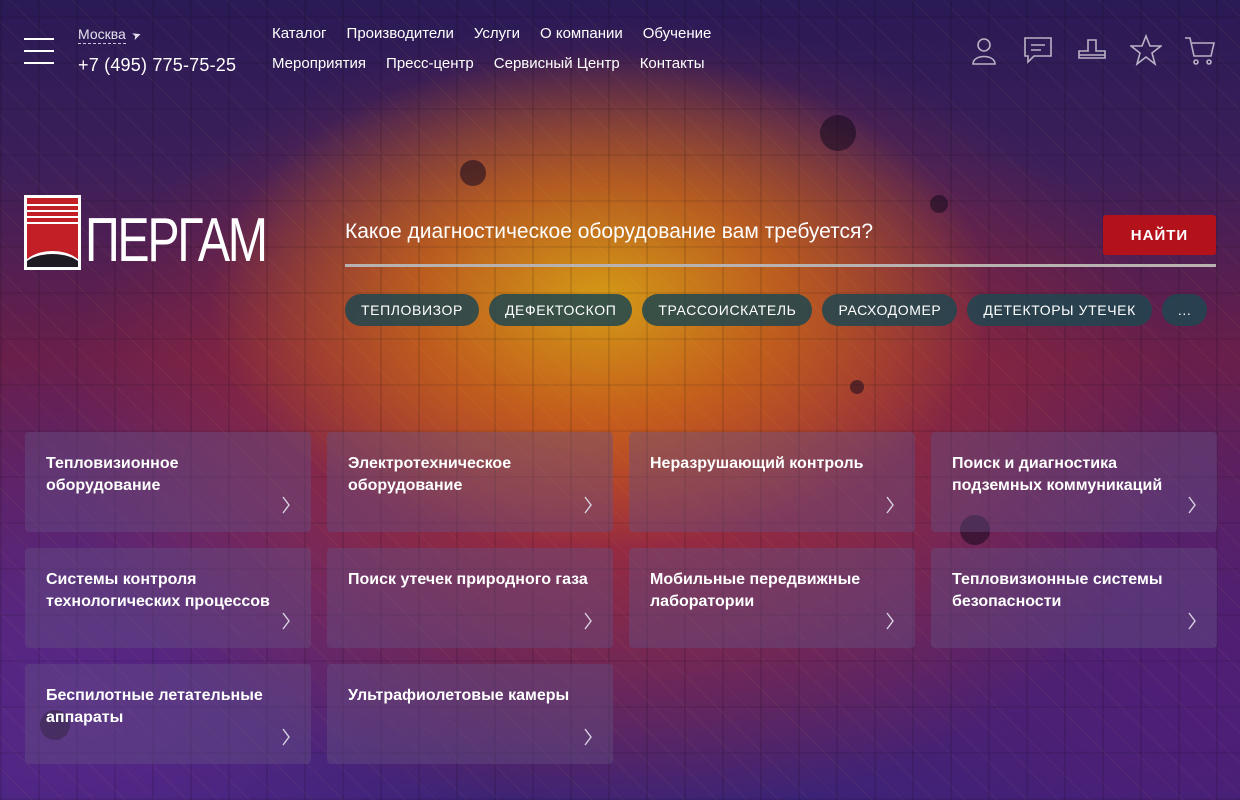 This screenshot has height=800, width=1240. What do you see at coordinates (497, 33) in the screenshot?
I see `nav-link-services: Услуги` at bounding box center [497, 33].